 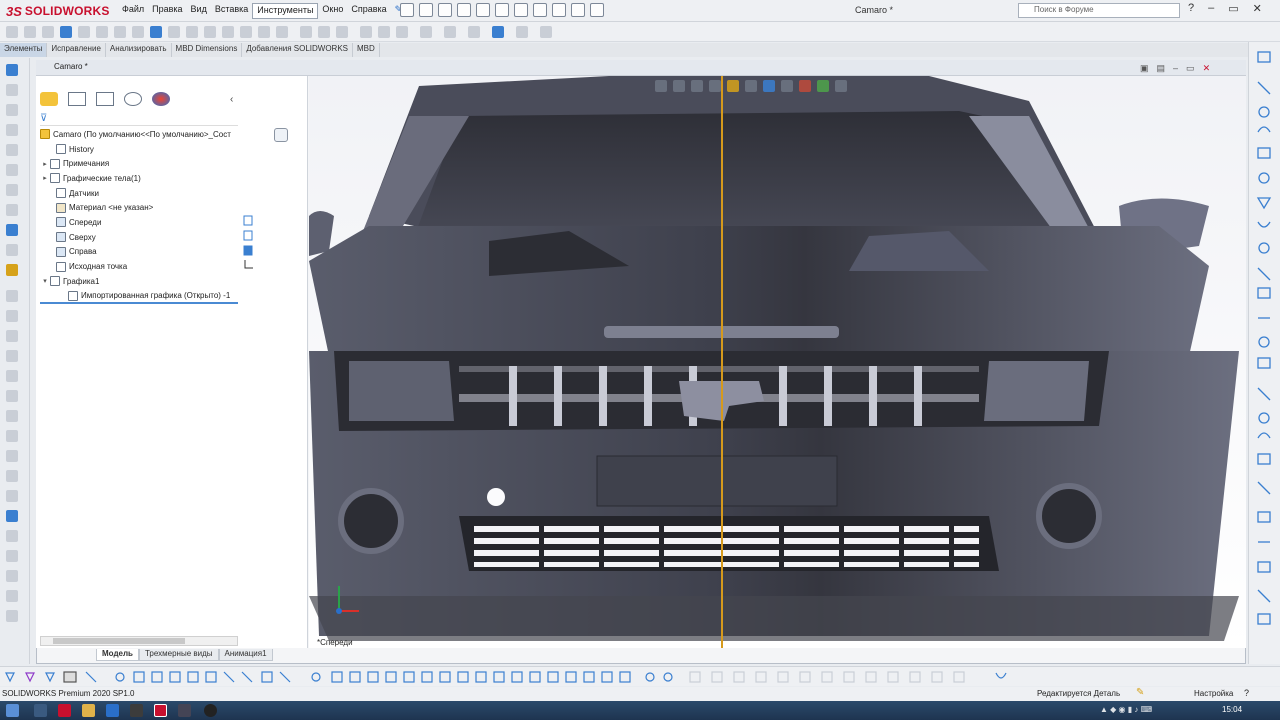 What do you see at coordinates (297, 50) in the screenshot?
I see `tab-solidworks-addins: Добавления SOLIDWORKS` at bounding box center [297, 50].